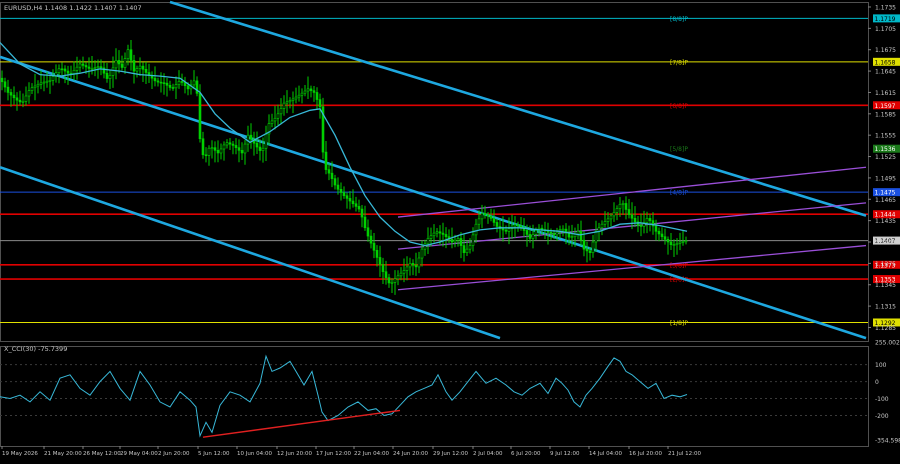 The width and height of the screenshot is (900, 464). Describe the element at coordinates (102, 454) in the screenshot. I see `time-tick-label: 26 May 12:00` at that location.